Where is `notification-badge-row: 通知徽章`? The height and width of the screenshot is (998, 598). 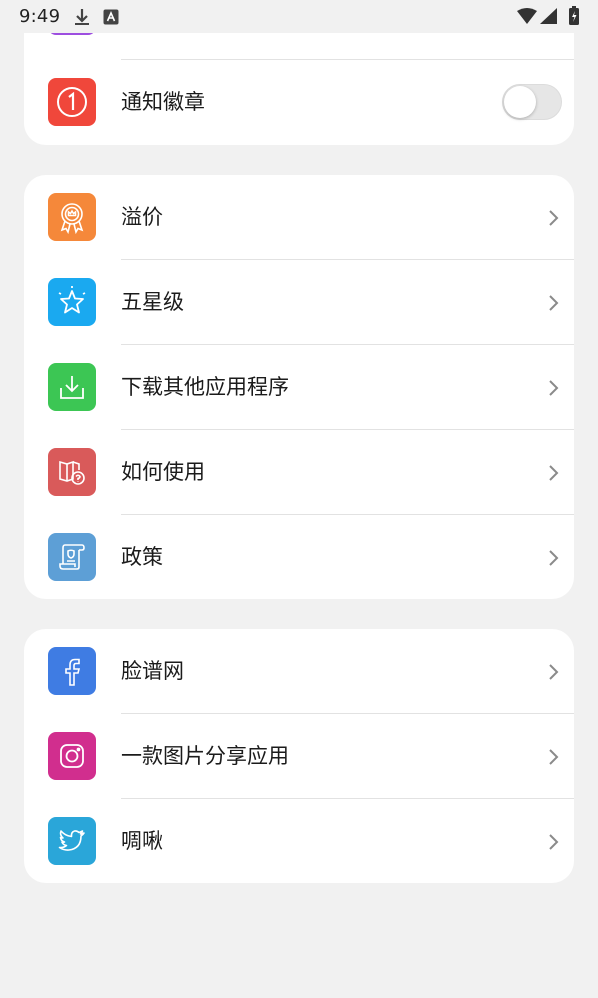
notification-badge-row: 通知徽章 is located at coordinates (299, 102).